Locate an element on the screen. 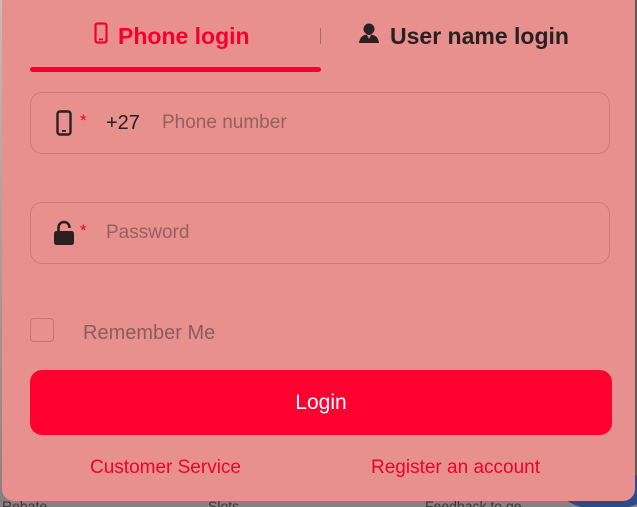  customer-service-link: Customer Service is located at coordinates (165, 468).